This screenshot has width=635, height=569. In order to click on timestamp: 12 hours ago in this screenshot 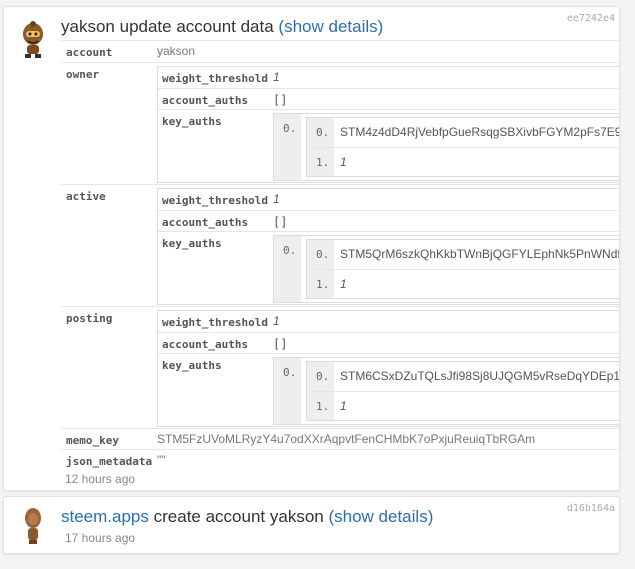, I will do `click(100, 479)`.